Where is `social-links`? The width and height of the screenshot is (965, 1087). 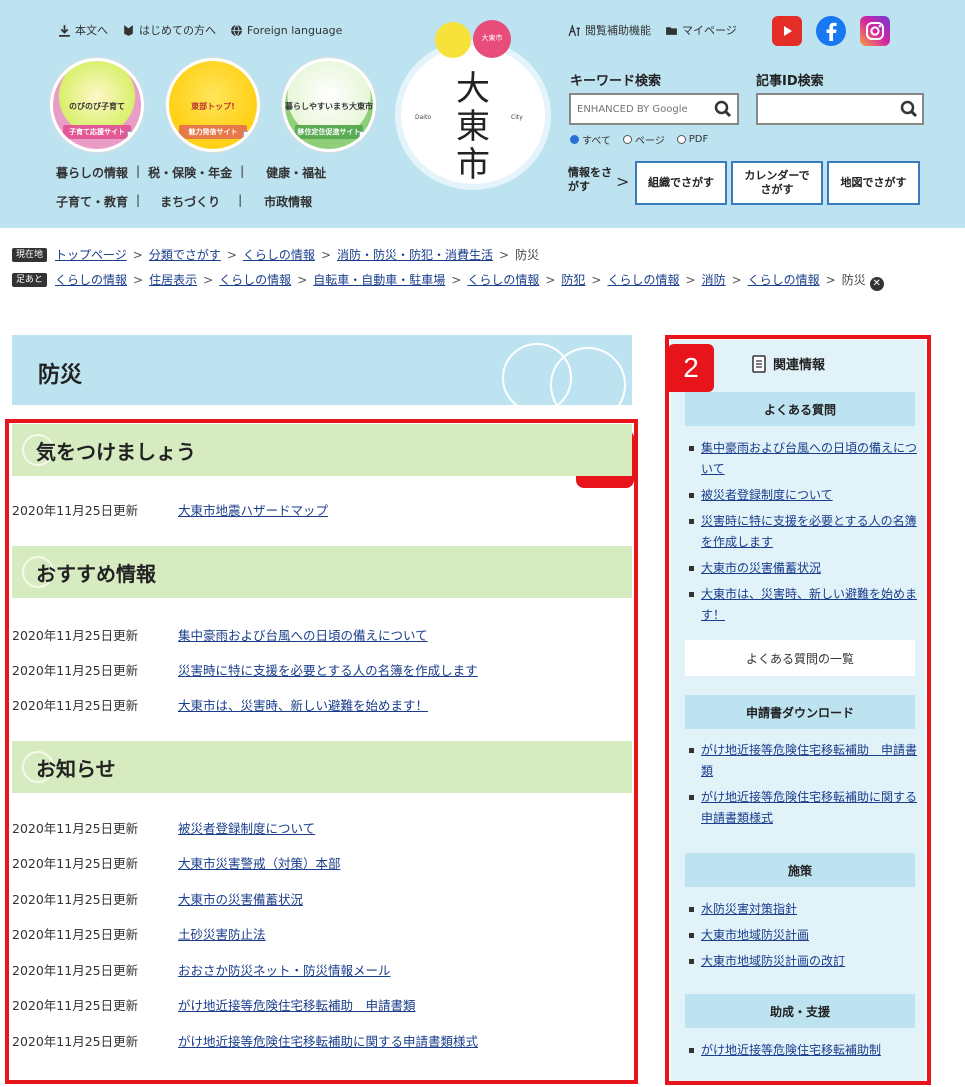 social-links is located at coordinates (831, 31).